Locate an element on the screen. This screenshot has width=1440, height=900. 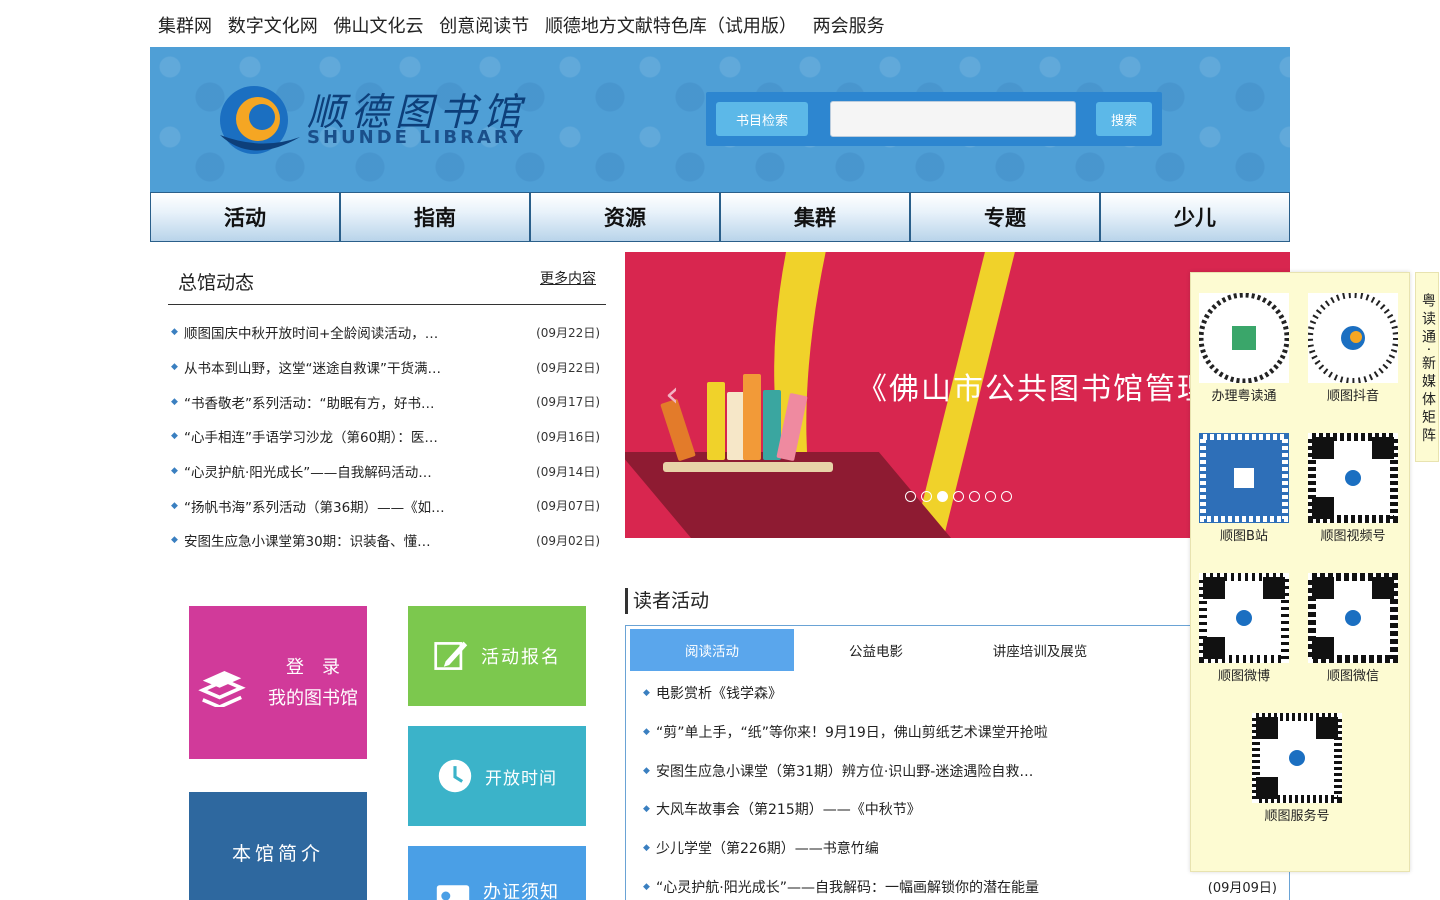
news-item-date: (09月16日) is located at coordinates (568, 436).